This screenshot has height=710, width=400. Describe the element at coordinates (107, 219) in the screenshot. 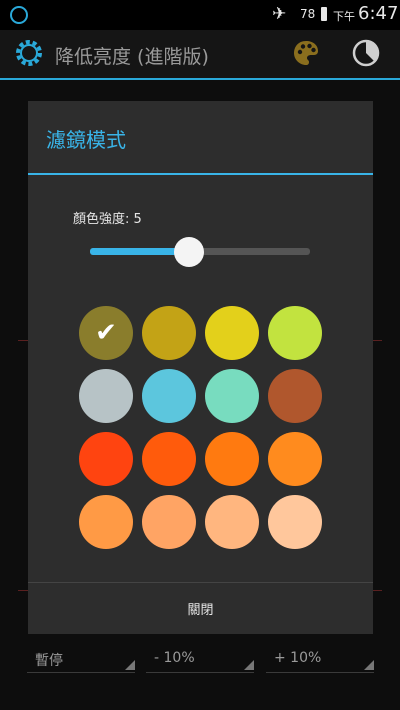

I see `intensity-label: 顏色強度: 5` at that location.